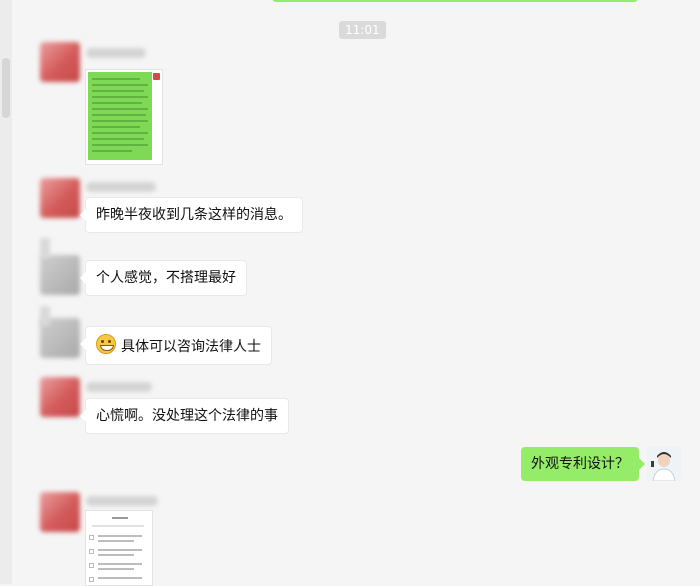 The image size is (700, 586). Describe the element at coordinates (455, 1) in the screenshot. I see `previous-message-bubble` at that location.